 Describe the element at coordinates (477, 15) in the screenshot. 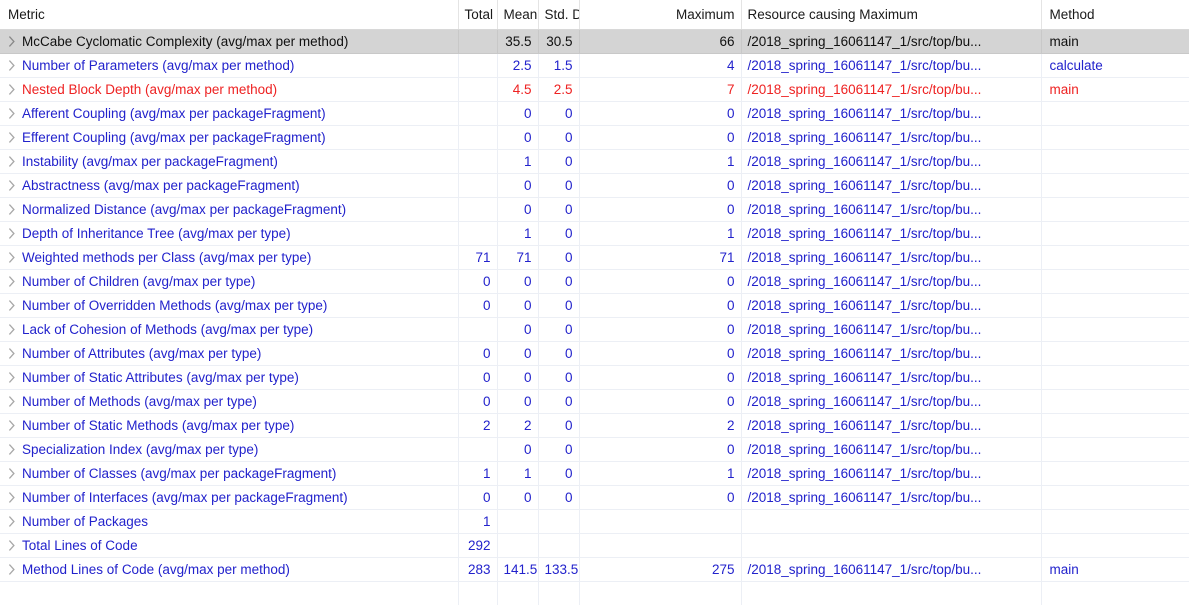

I see `column-header-total: Total` at that location.